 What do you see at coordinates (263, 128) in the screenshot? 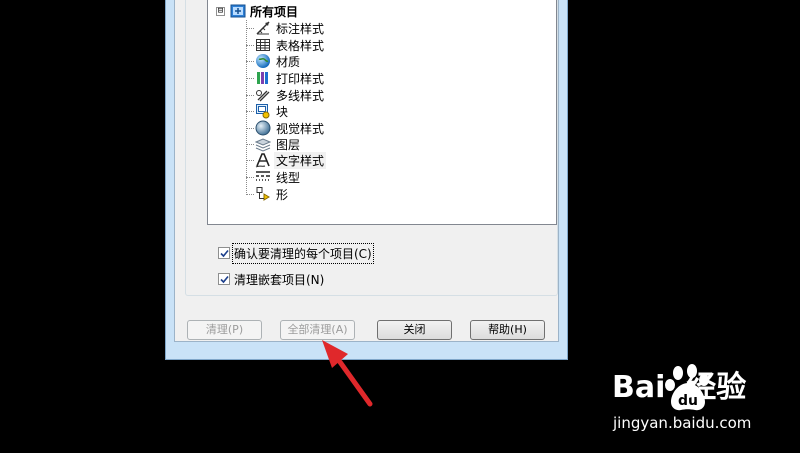
I see `visual-style-icon` at bounding box center [263, 128].